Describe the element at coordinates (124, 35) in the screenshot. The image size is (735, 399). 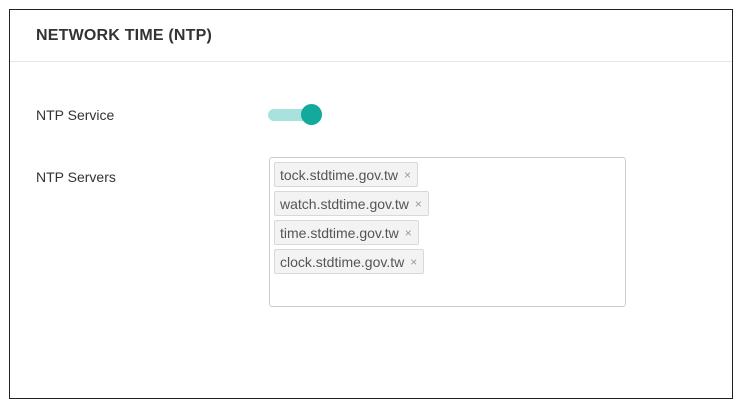
I see `panel-title: NETWORK TIME (NTP)` at that location.